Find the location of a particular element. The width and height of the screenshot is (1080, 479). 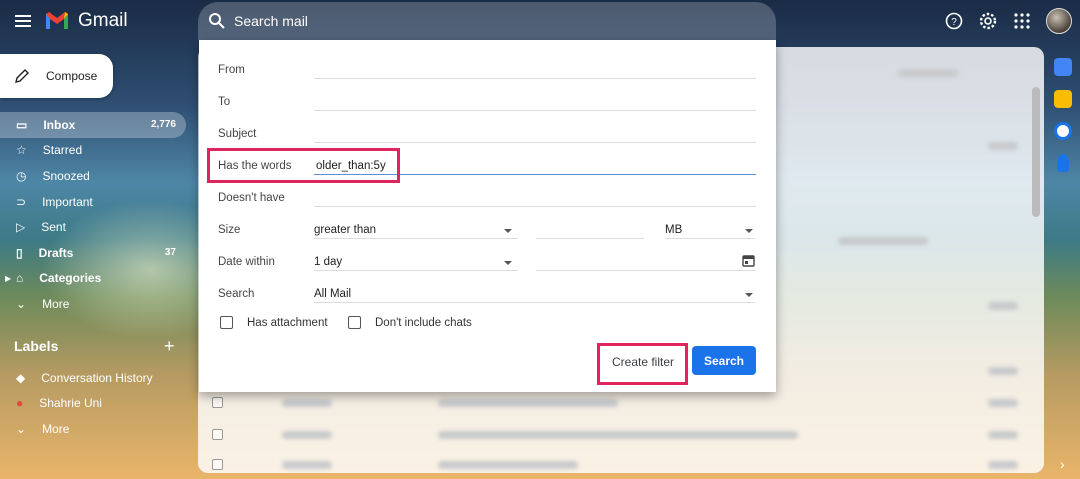

search-button: Search is located at coordinates (724, 360).